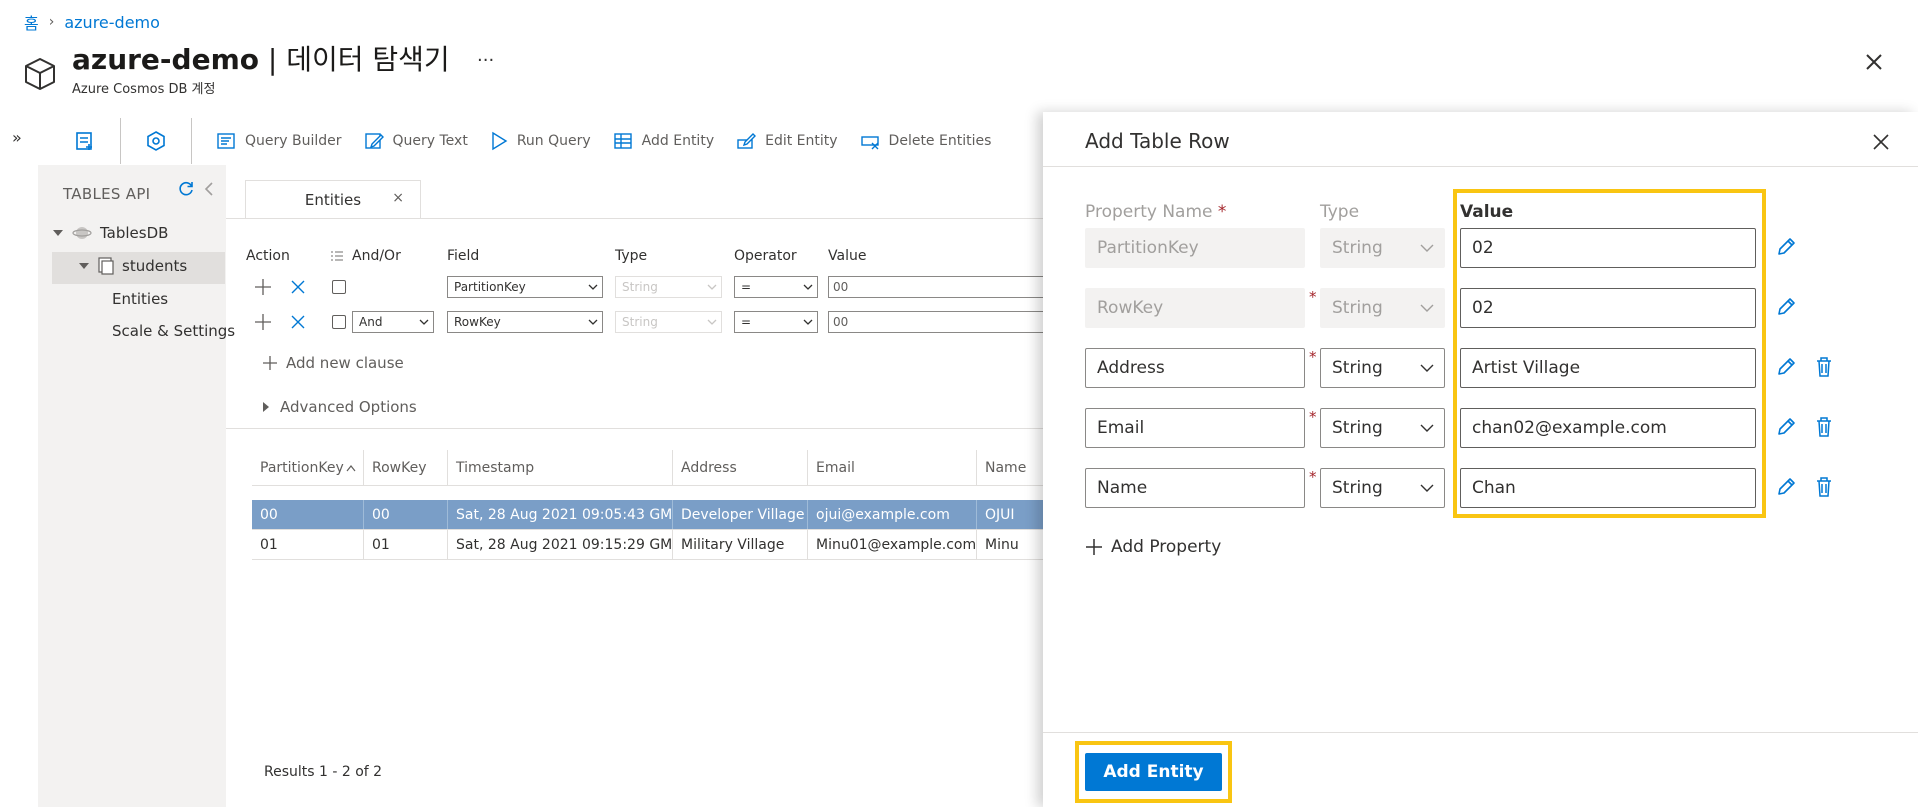 This screenshot has width=1918, height=807. I want to click on breadcrumb-home: 홈, so click(31, 22).